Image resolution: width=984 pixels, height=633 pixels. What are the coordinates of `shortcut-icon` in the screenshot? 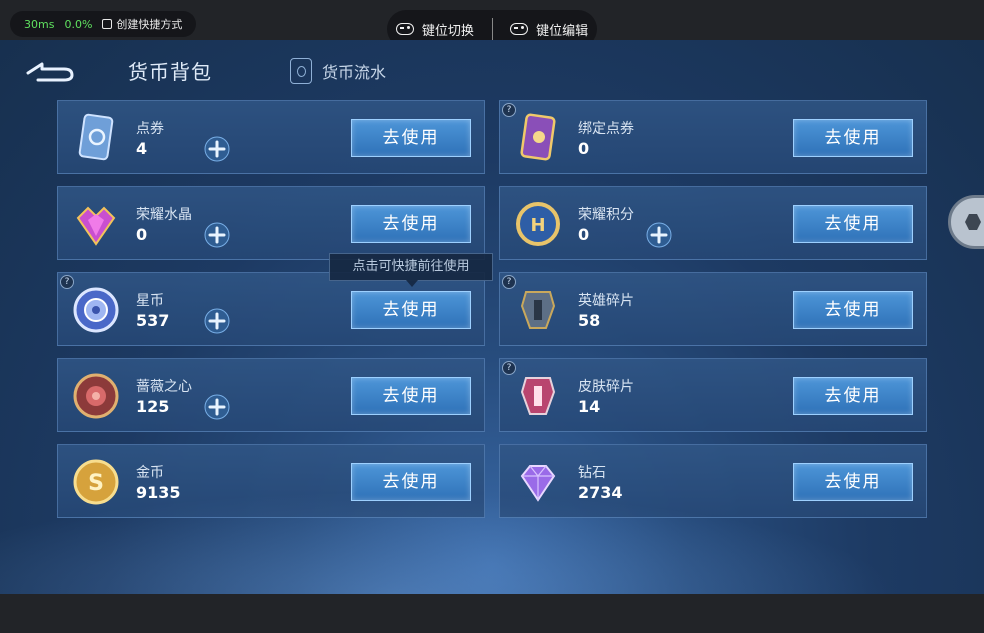 It's located at (107, 24).